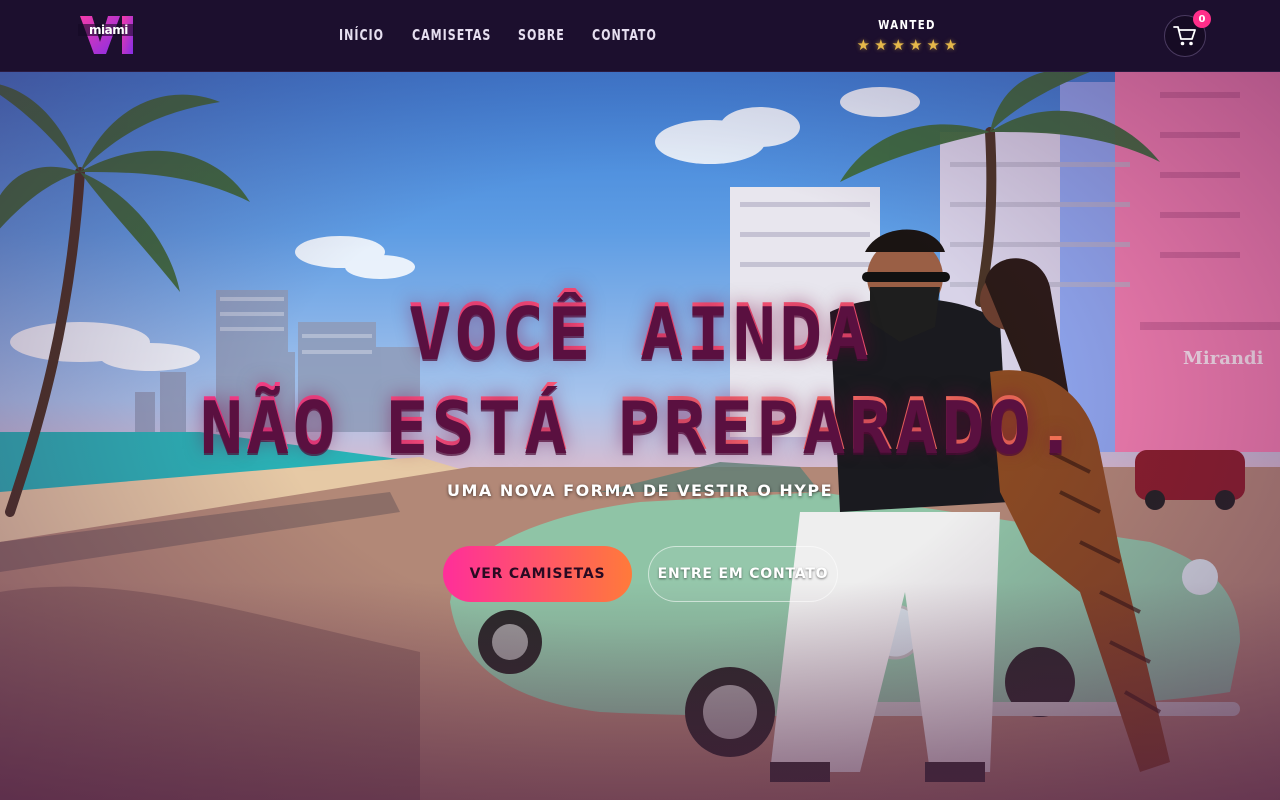  I want to click on contact-button: ENTRE EM CONTATO, so click(743, 574).